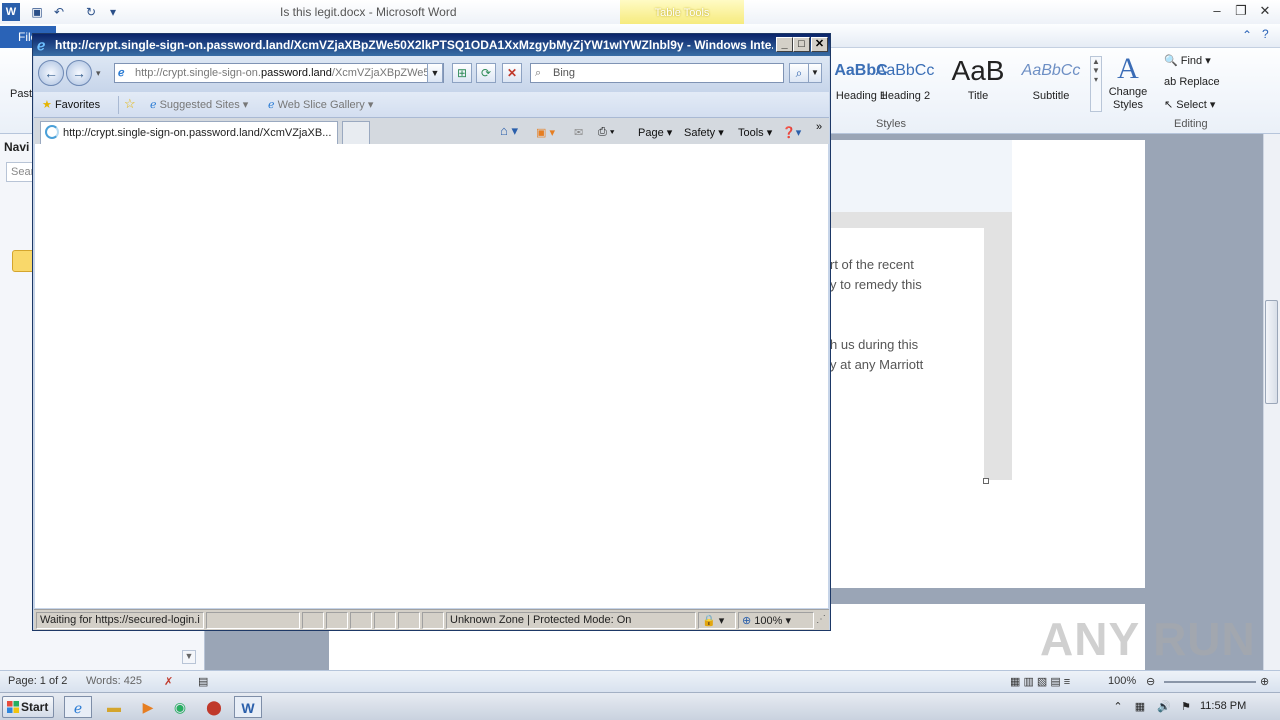 The width and height of the screenshot is (1280, 720). What do you see at coordinates (891, 124) in the screenshot?
I see `styles-group-label: Styles` at bounding box center [891, 124].